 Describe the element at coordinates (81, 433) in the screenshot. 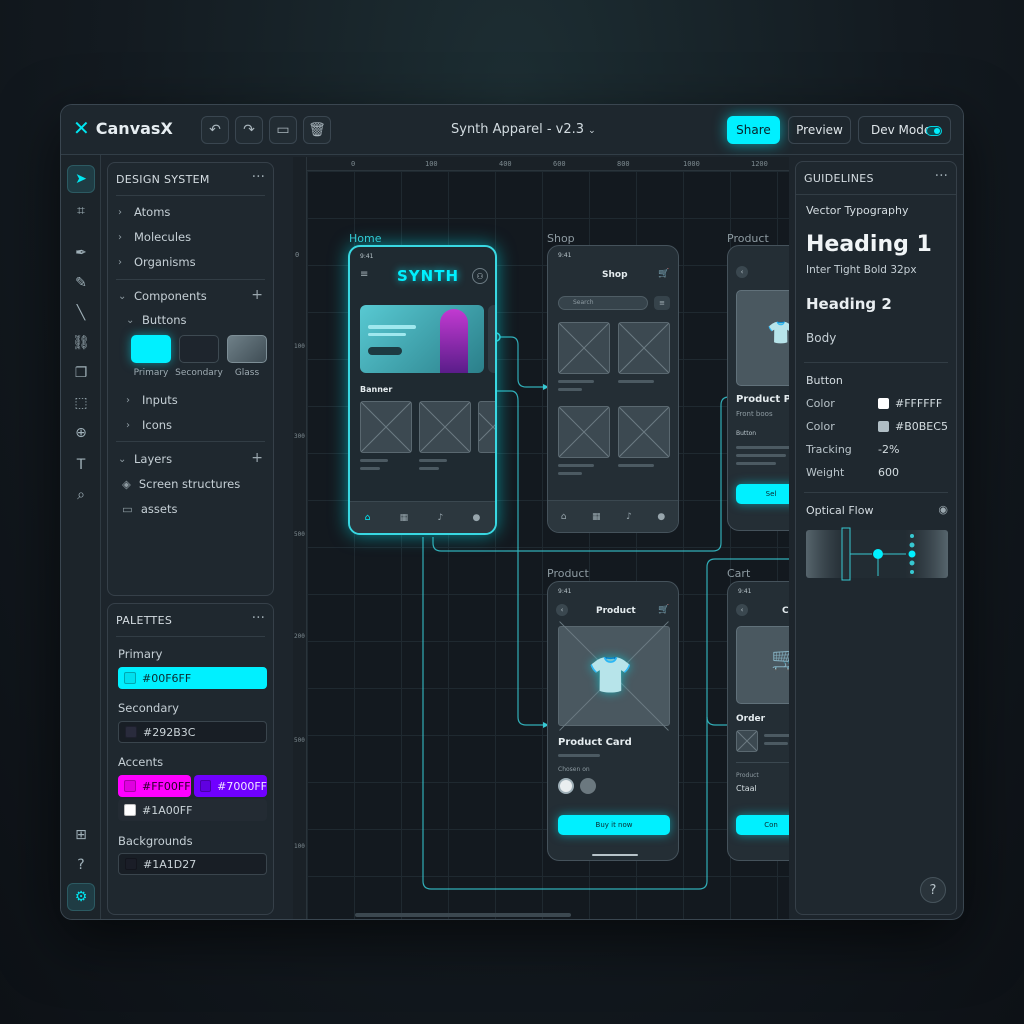

I see `component-tool-icon: ⊕` at that location.